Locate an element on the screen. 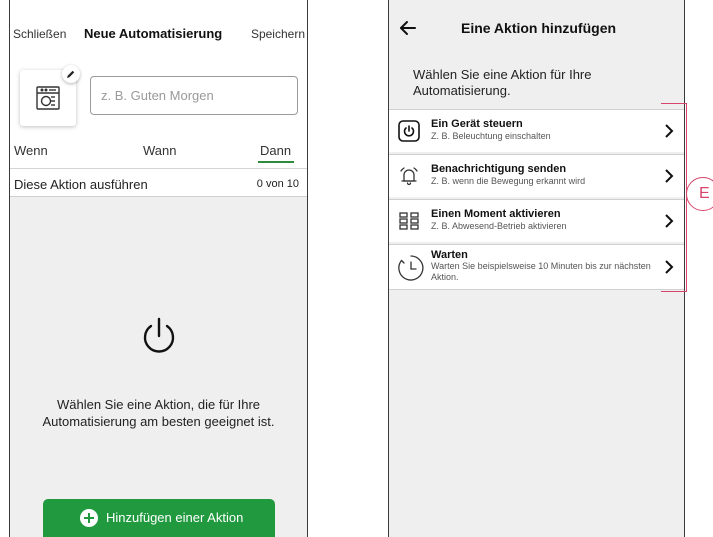 This screenshot has width=713, height=537. bell-icon is located at coordinates (409, 176).